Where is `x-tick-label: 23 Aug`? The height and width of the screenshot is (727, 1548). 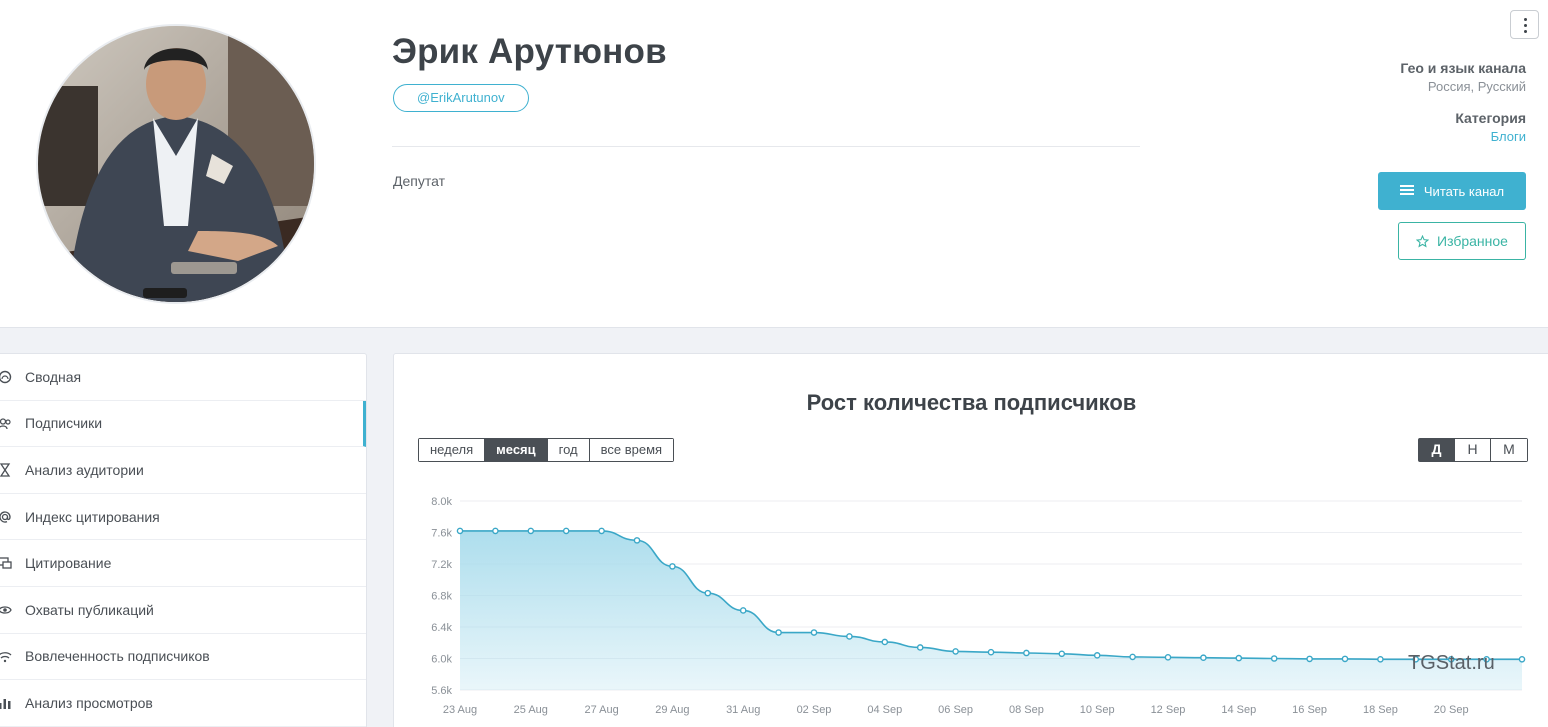 x-tick-label: 23 Aug is located at coordinates (460, 710).